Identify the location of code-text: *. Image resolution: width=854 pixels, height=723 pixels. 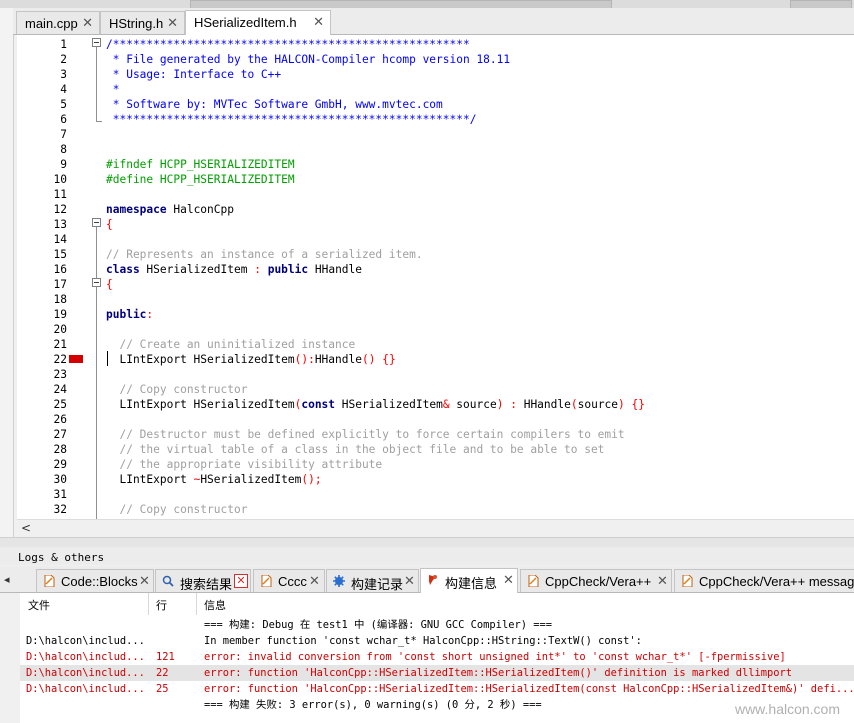
(113, 89).